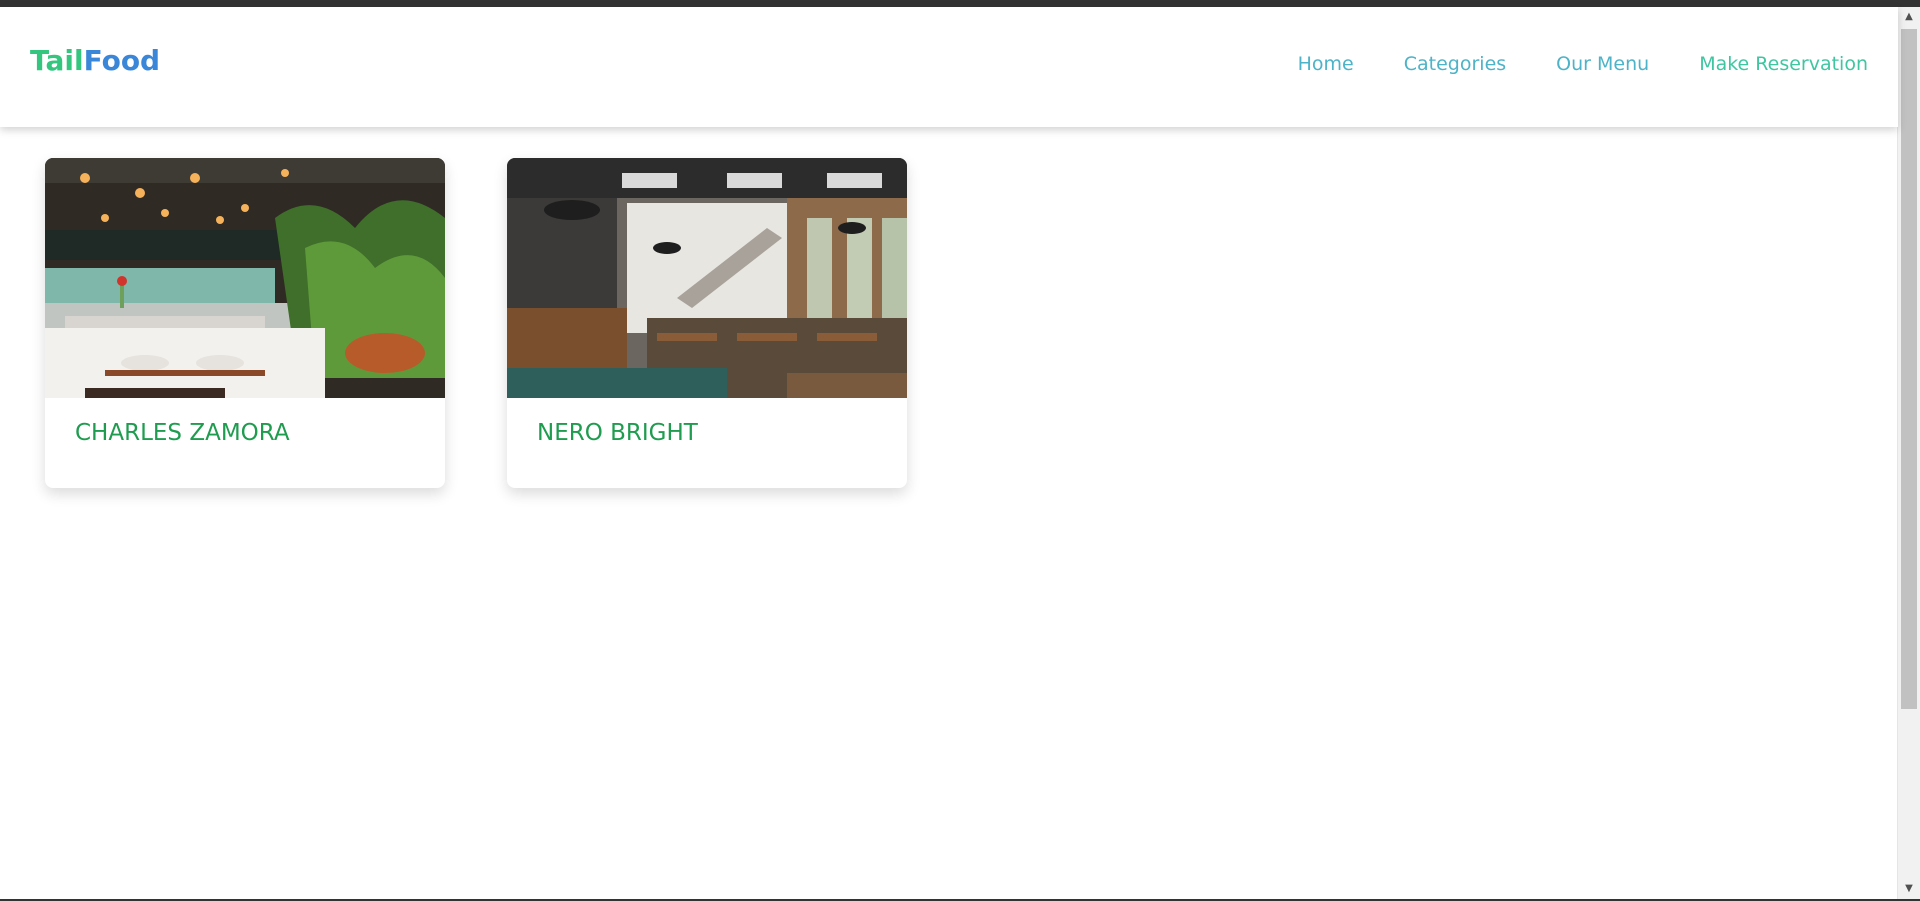 Image resolution: width=1920 pixels, height=901 pixels. Describe the element at coordinates (57, 60) in the screenshot. I see `logo-text-tail: Tail` at that location.